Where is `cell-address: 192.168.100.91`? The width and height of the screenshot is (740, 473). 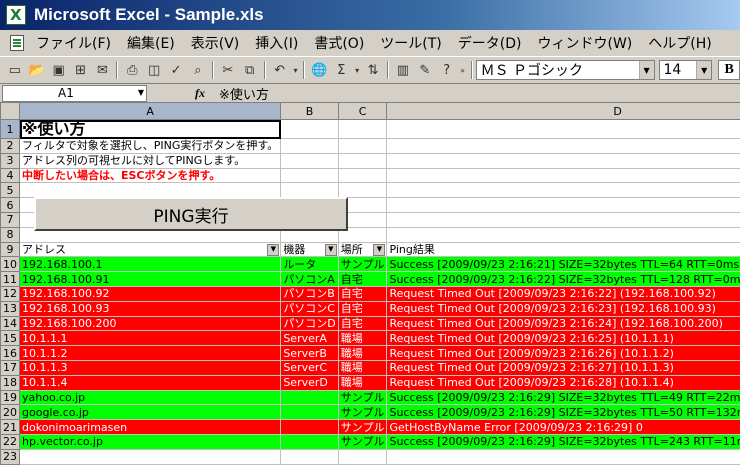
cell-address: 192.168.100.91 is located at coordinates (150, 279).